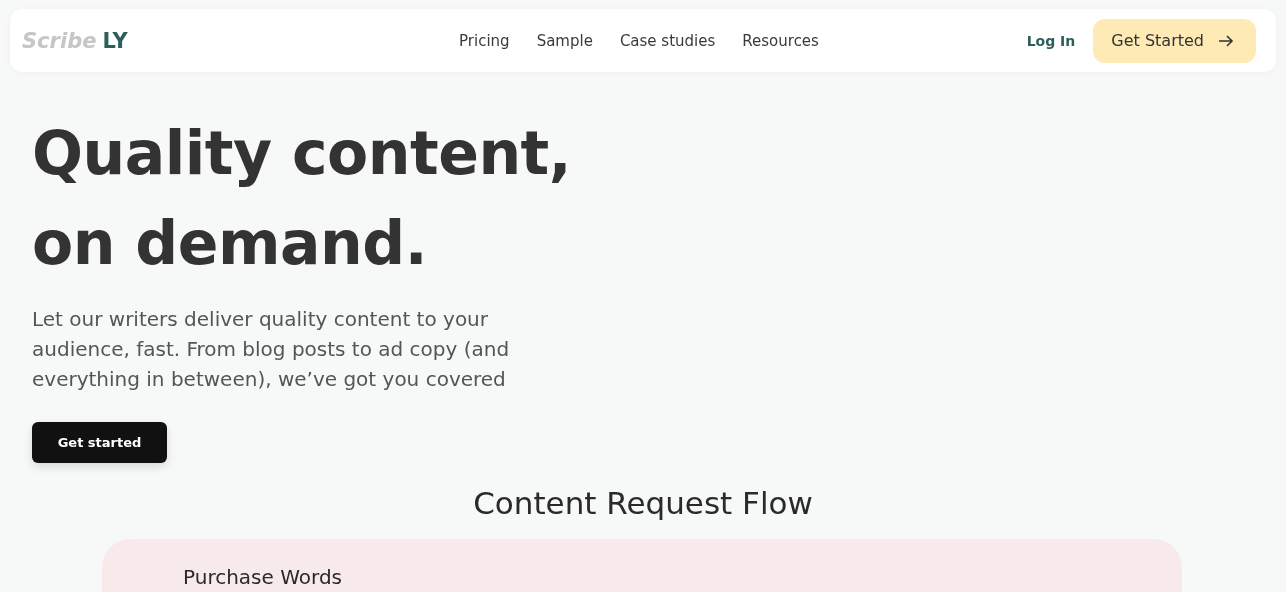 The image size is (1286, 592). Describe the element at coordinates (271, 349) in the screenshot. I see `hero-subtitle: Let our writers deliver quality content to your audience, fast. From blog posts to ad copy (and everything in between), we’ve got you covered` at that location.